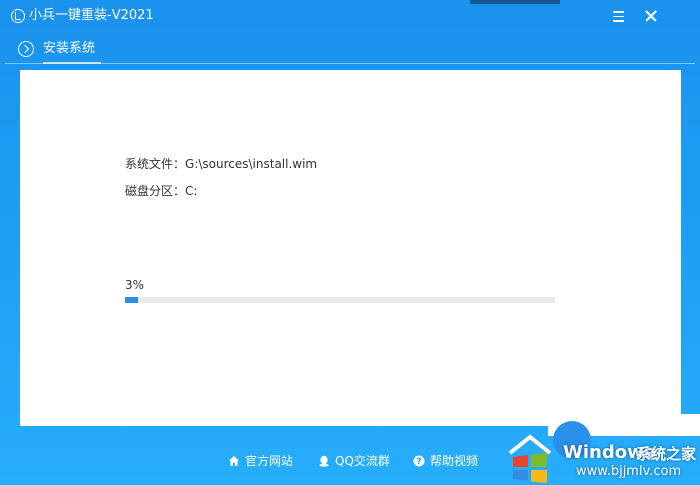 This screenshot has height=485, width=700. I want to click on qq-icon, so click(324, 461).